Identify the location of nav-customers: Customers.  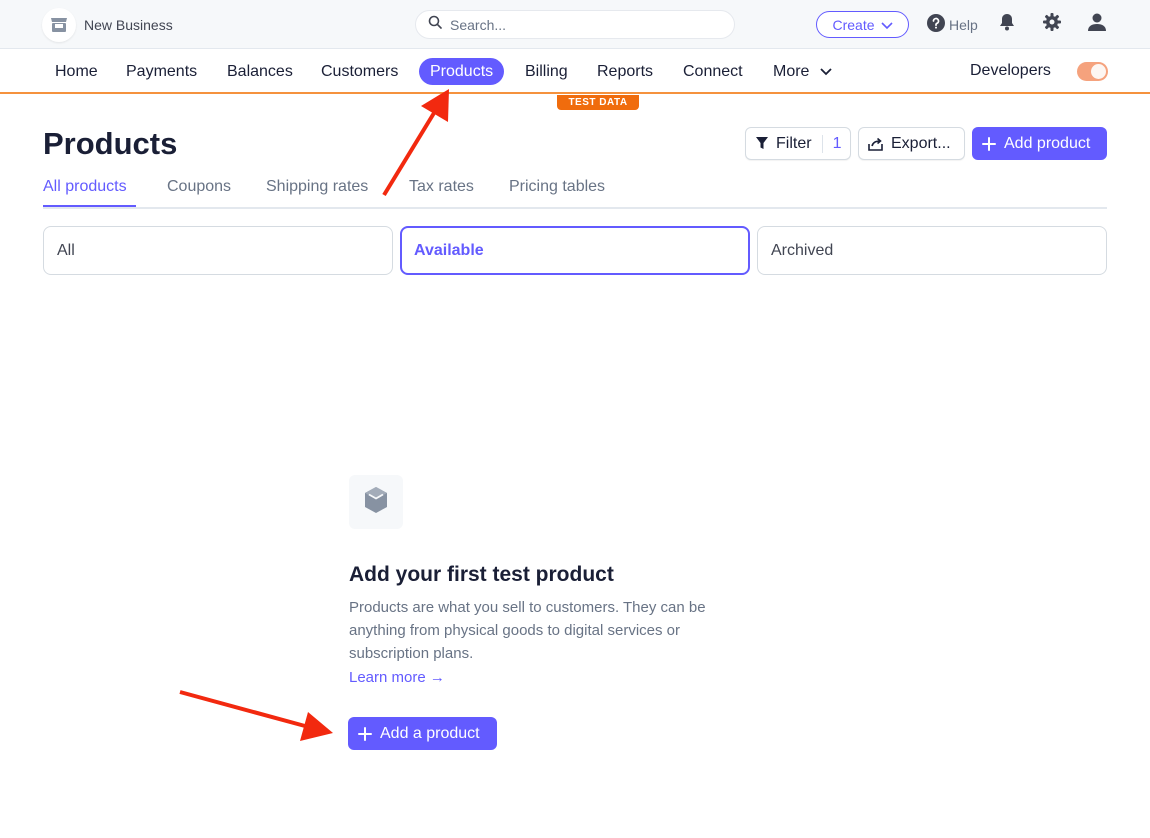
(359, 71).